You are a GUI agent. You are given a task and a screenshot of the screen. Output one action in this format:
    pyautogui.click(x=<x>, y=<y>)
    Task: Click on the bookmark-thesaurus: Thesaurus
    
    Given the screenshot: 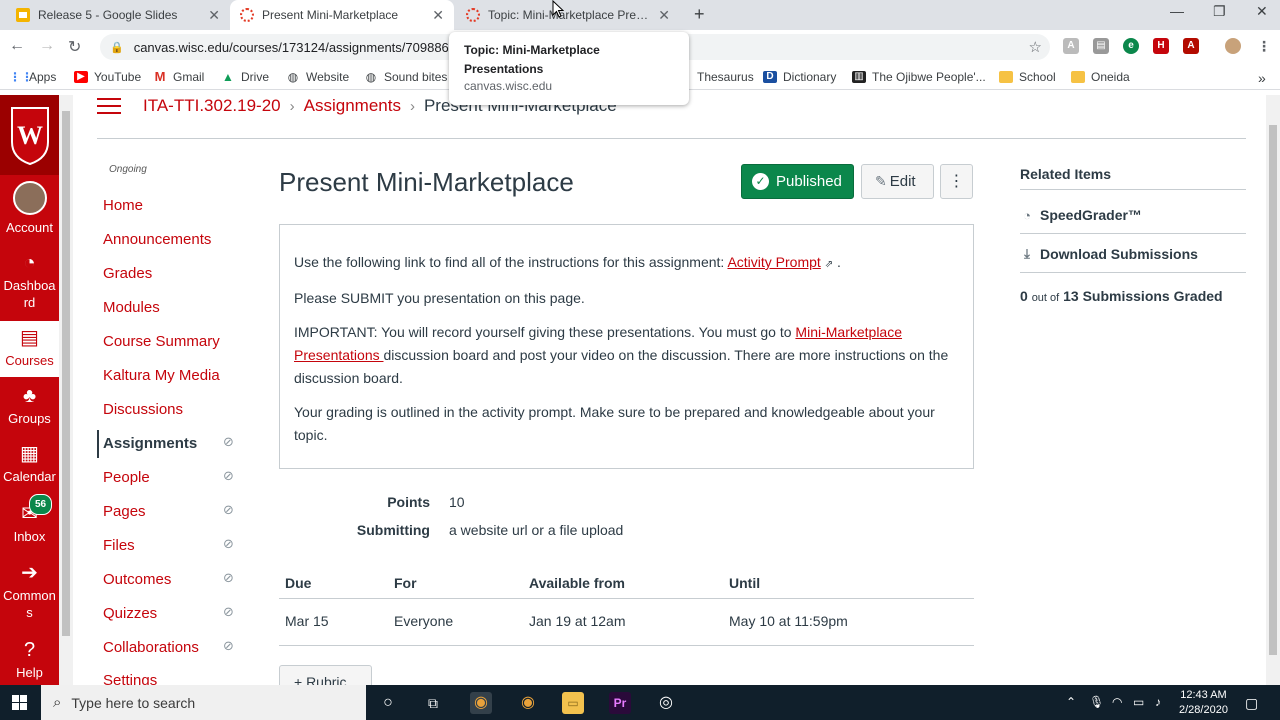 What is the action you would take?
    pyautogui.click(x=725, y=77)
    